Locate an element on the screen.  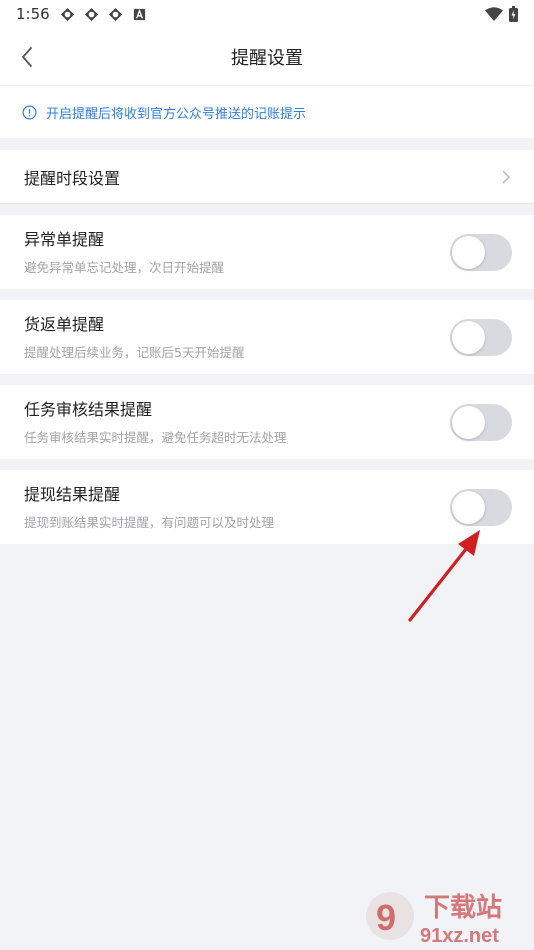
nav-bar: 提醒设置 is located at coordinates (267, 57).